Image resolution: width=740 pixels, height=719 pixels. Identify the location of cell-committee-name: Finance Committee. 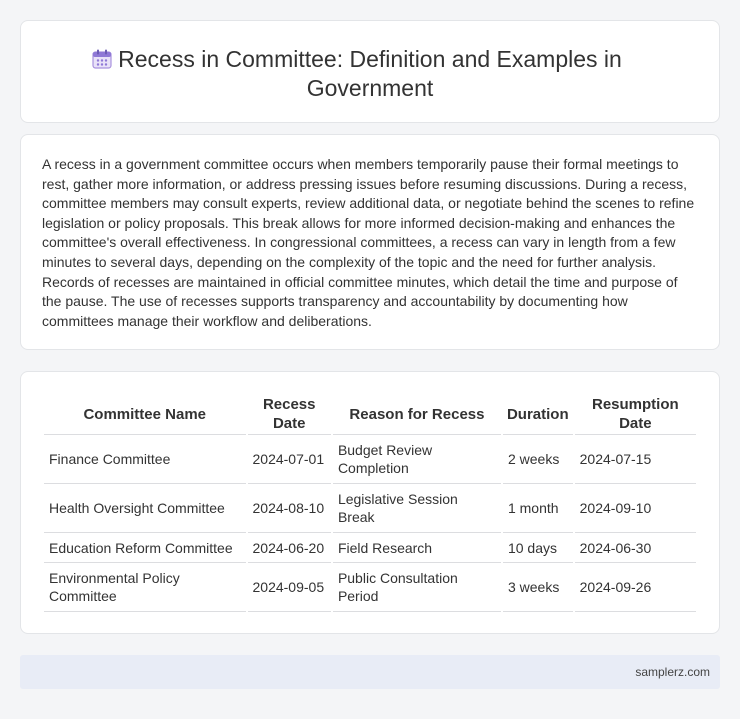
(145, 459).